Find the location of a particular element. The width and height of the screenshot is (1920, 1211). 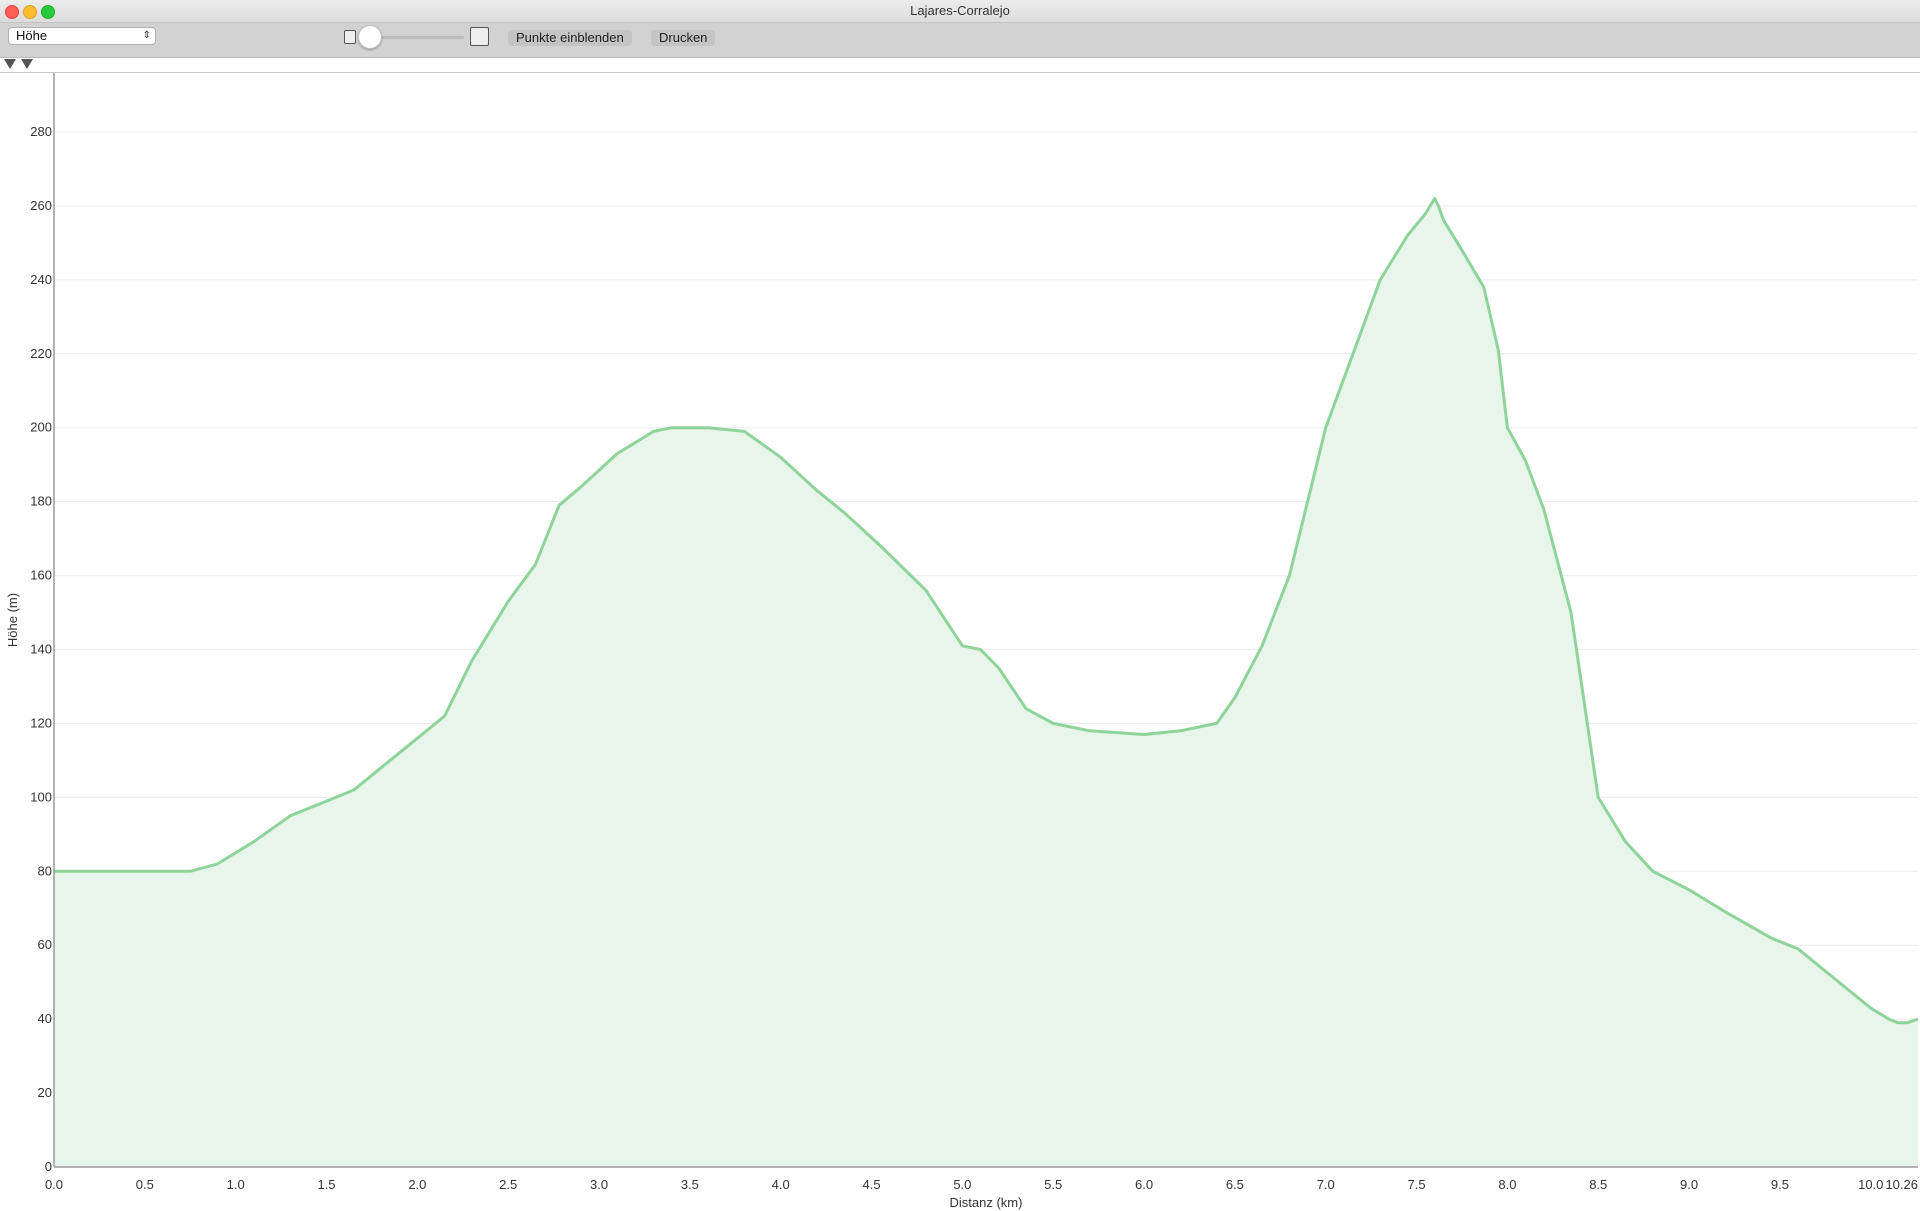

y-tick-label: 280 is located at coordinates (41, 131).